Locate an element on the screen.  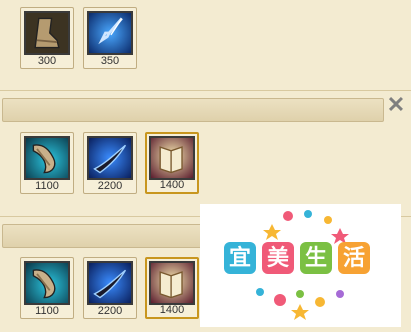
watermark-char: 宜 is located at coordinates (240, 258).